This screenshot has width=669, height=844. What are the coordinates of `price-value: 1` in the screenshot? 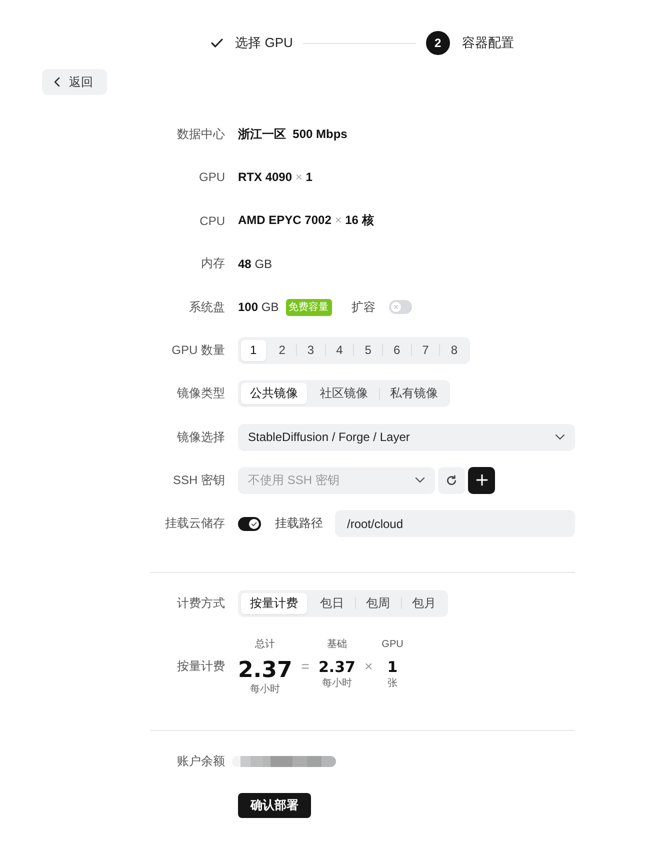 It's located at (392, 666).